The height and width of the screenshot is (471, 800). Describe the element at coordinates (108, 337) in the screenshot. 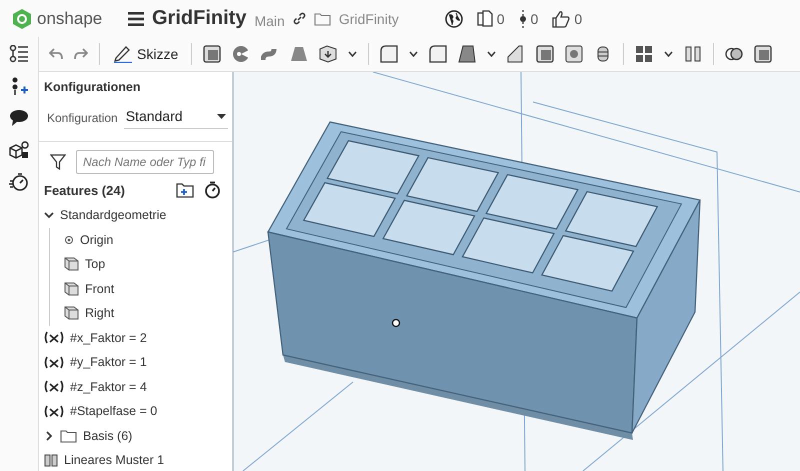

I see `tree-label: #x_Faktor = 2` at that location.